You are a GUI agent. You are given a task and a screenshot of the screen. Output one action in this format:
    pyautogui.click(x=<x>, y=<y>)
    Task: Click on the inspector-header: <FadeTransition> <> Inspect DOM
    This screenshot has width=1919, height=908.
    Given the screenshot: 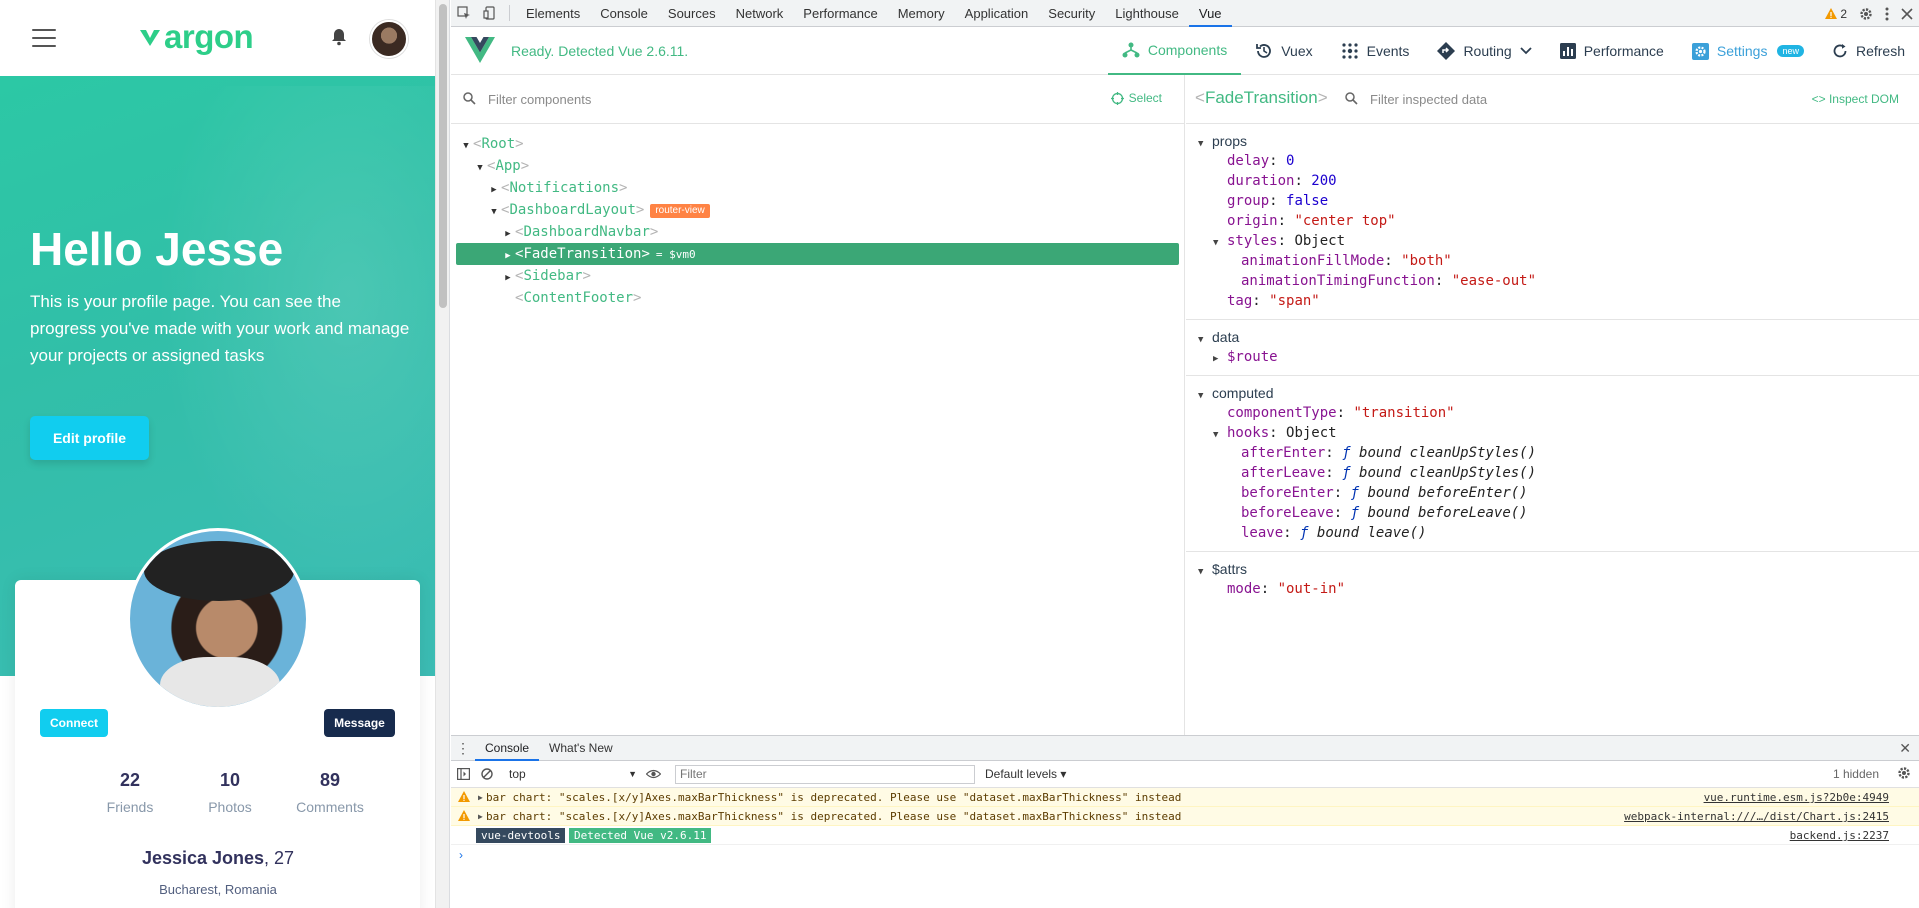 What is the action you would take?
    pyautogui.click(x=1552, y=99)
    